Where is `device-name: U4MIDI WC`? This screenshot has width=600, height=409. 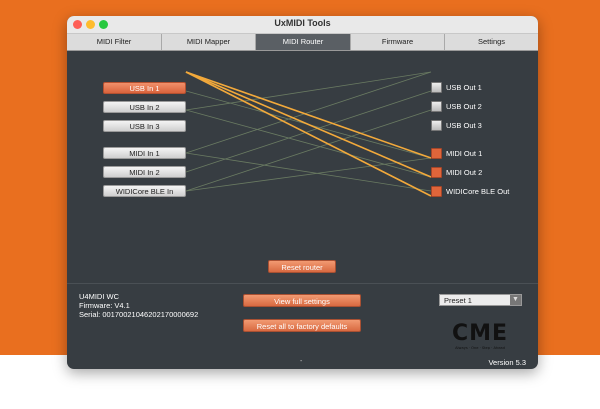
device-name: U4MIDI WC is located at coordinates (99, 296).